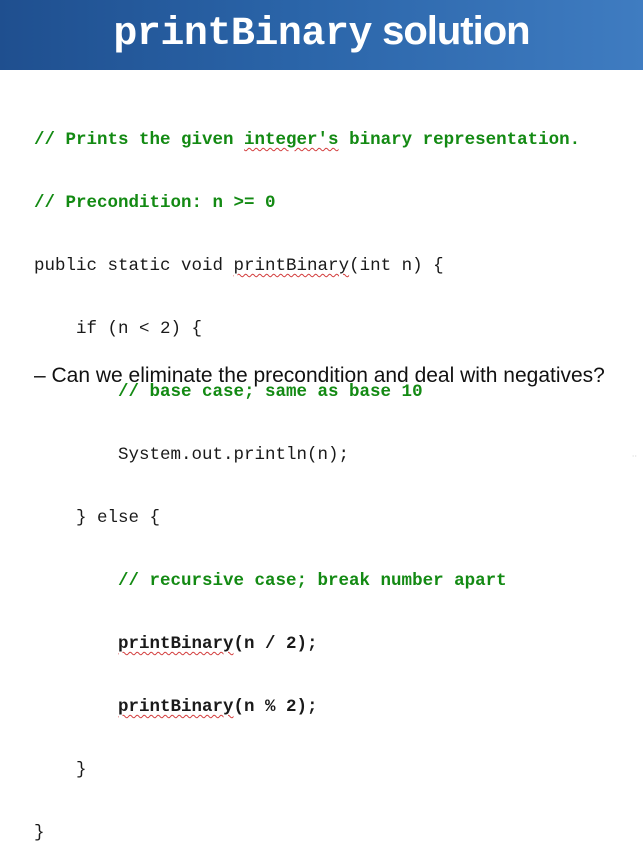 Image resolution: width=643 pixels, height=865 pixels. Describe the element at coordinates (312, 581) in the screenshot. I see `recursive-case-comment: // recursive case; break number apart` at that location.